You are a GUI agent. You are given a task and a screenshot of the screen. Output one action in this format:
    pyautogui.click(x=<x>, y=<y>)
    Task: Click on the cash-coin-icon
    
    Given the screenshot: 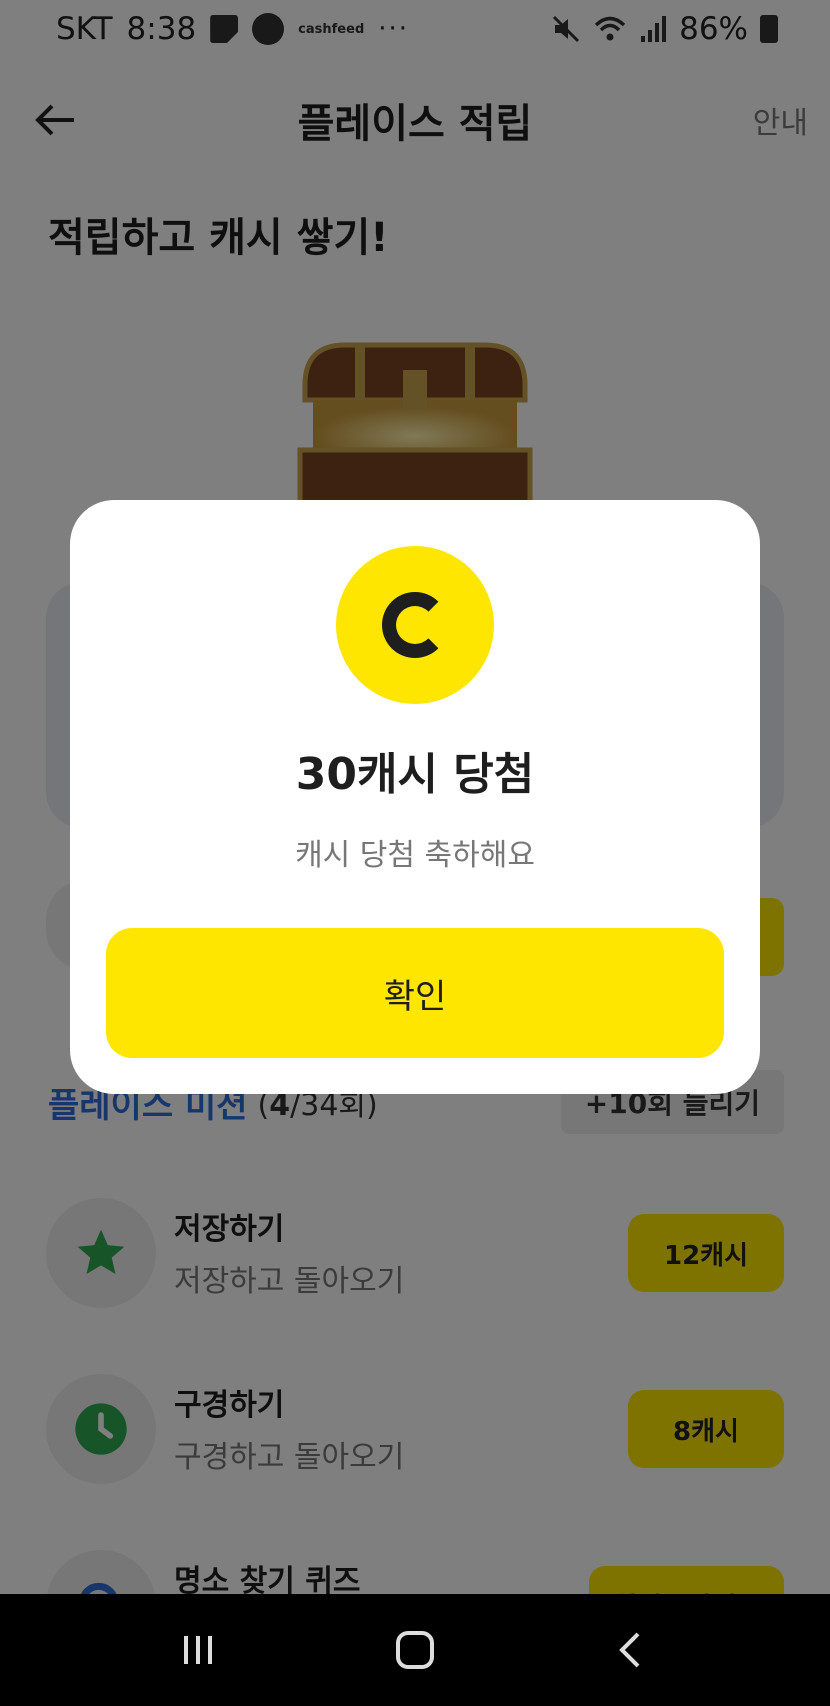 What is the action you would take?
    pyautogui.click(x=415, y=625)
    